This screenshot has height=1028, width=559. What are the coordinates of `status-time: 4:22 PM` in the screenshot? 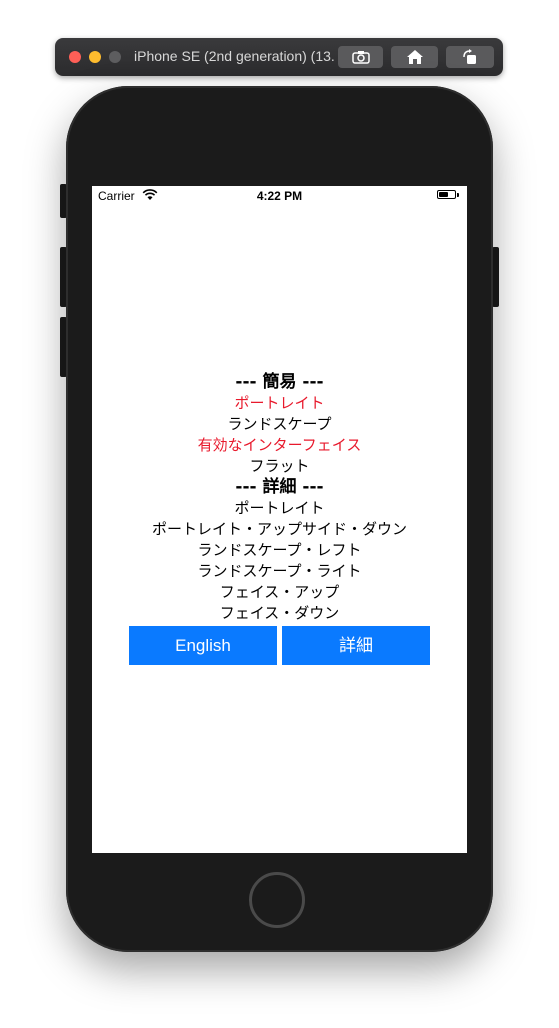 It's located at (279, 196).